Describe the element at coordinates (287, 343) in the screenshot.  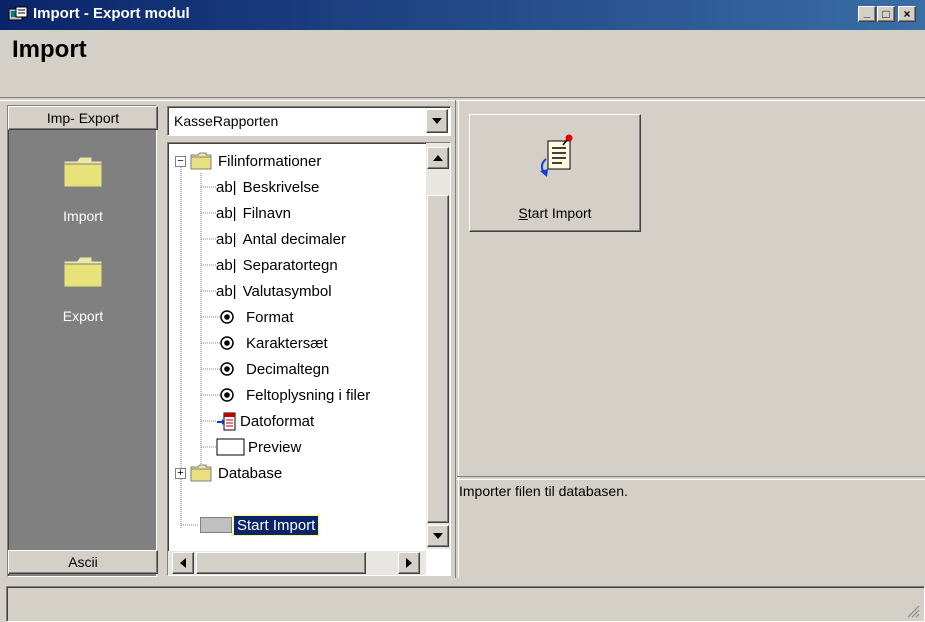
I see `tree-label: Karaktersæt` at that location.